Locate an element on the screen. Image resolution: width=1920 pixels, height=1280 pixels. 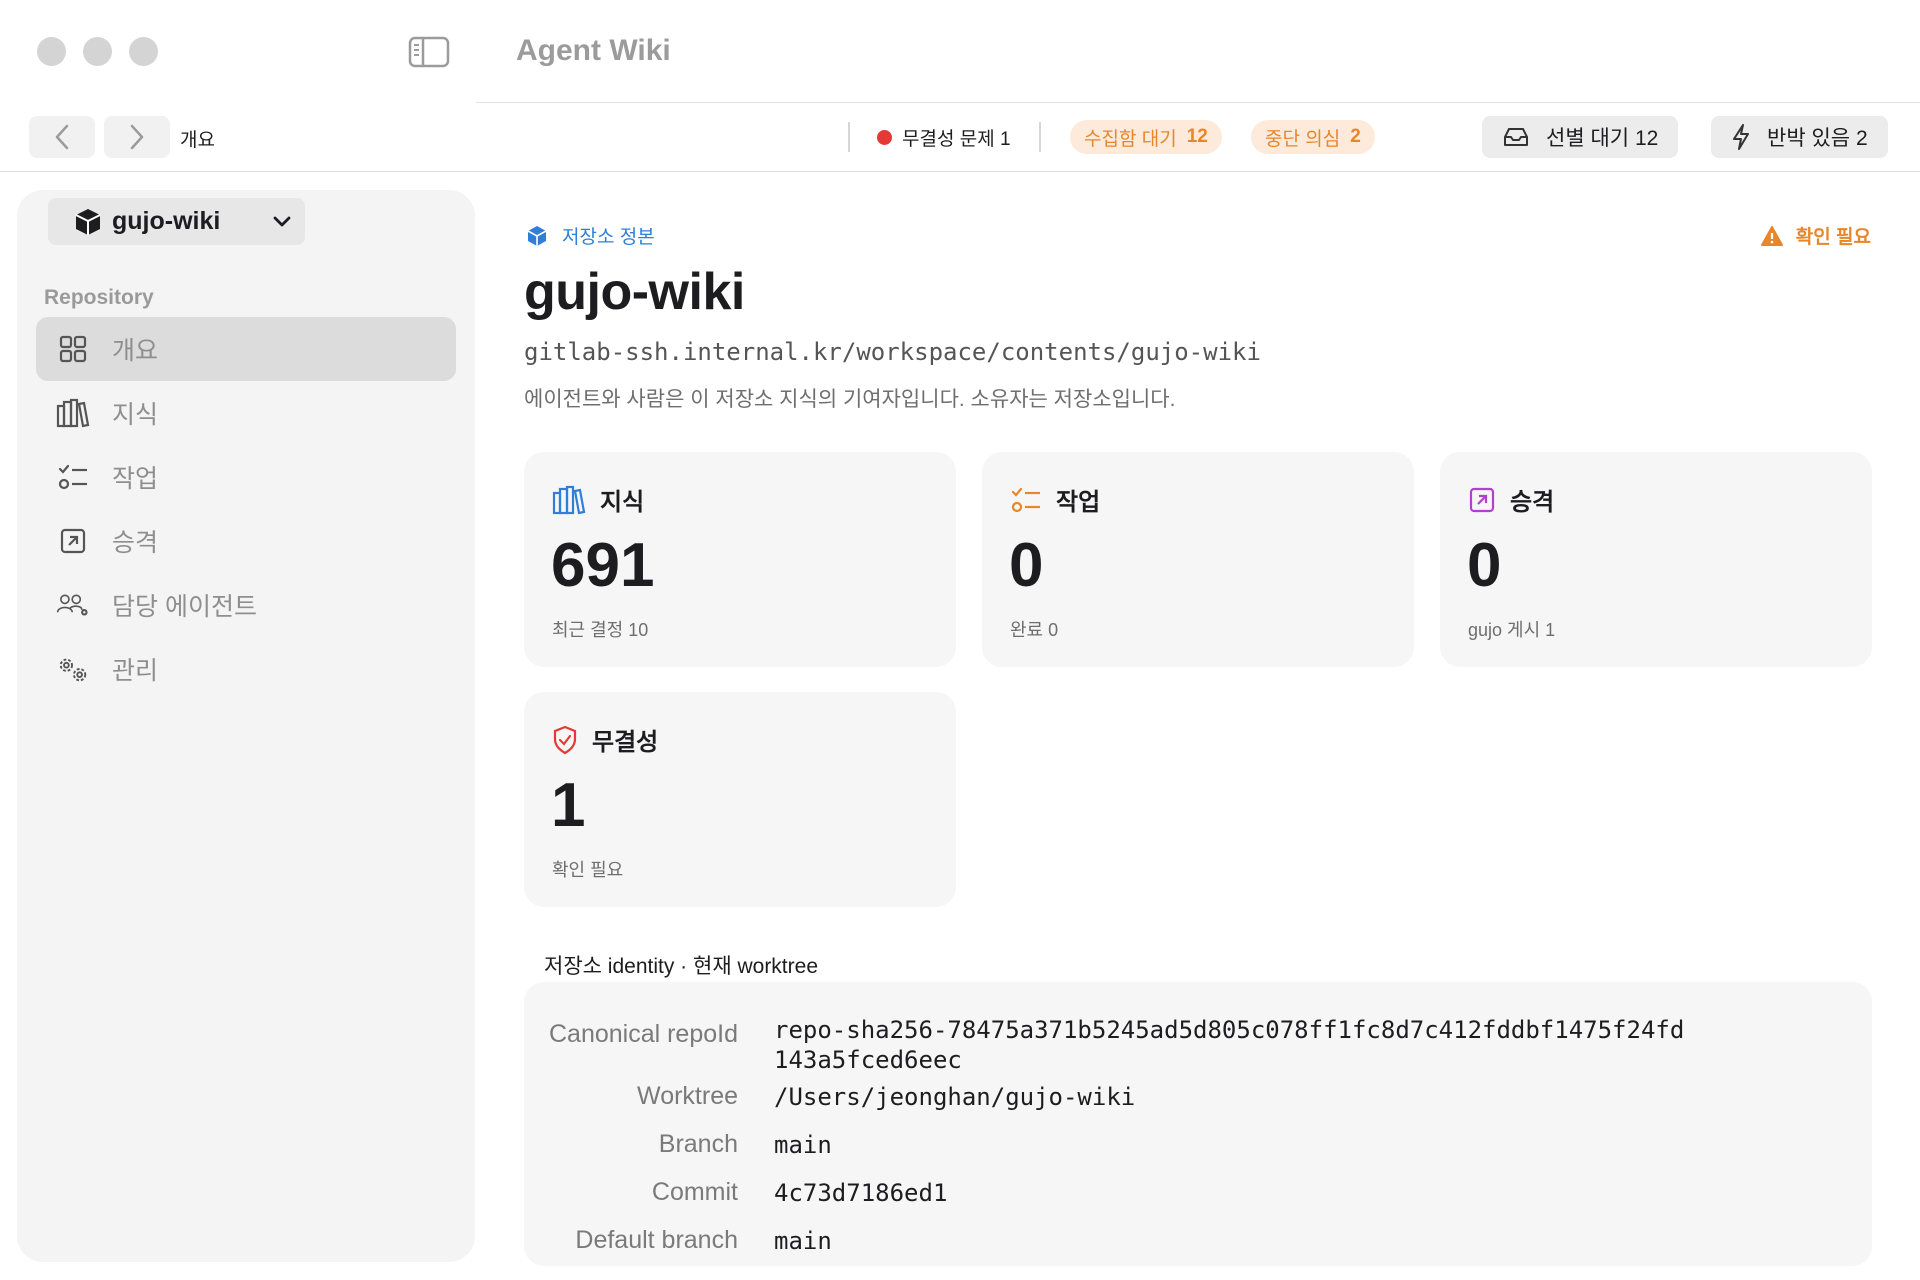
identity-value: 4c73d7186ed1 is located at coordinates (861, 1193).